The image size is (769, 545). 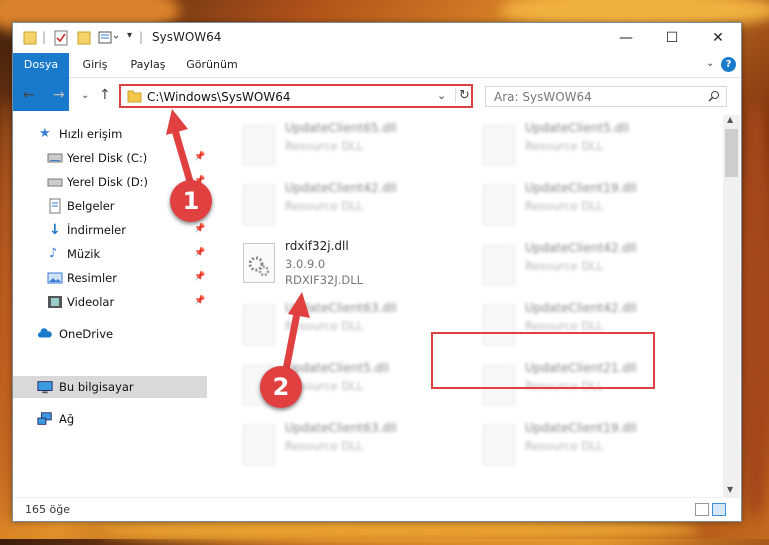 I want to click on file-name: UpdateClient5.dll, so click(x=577, y=128).